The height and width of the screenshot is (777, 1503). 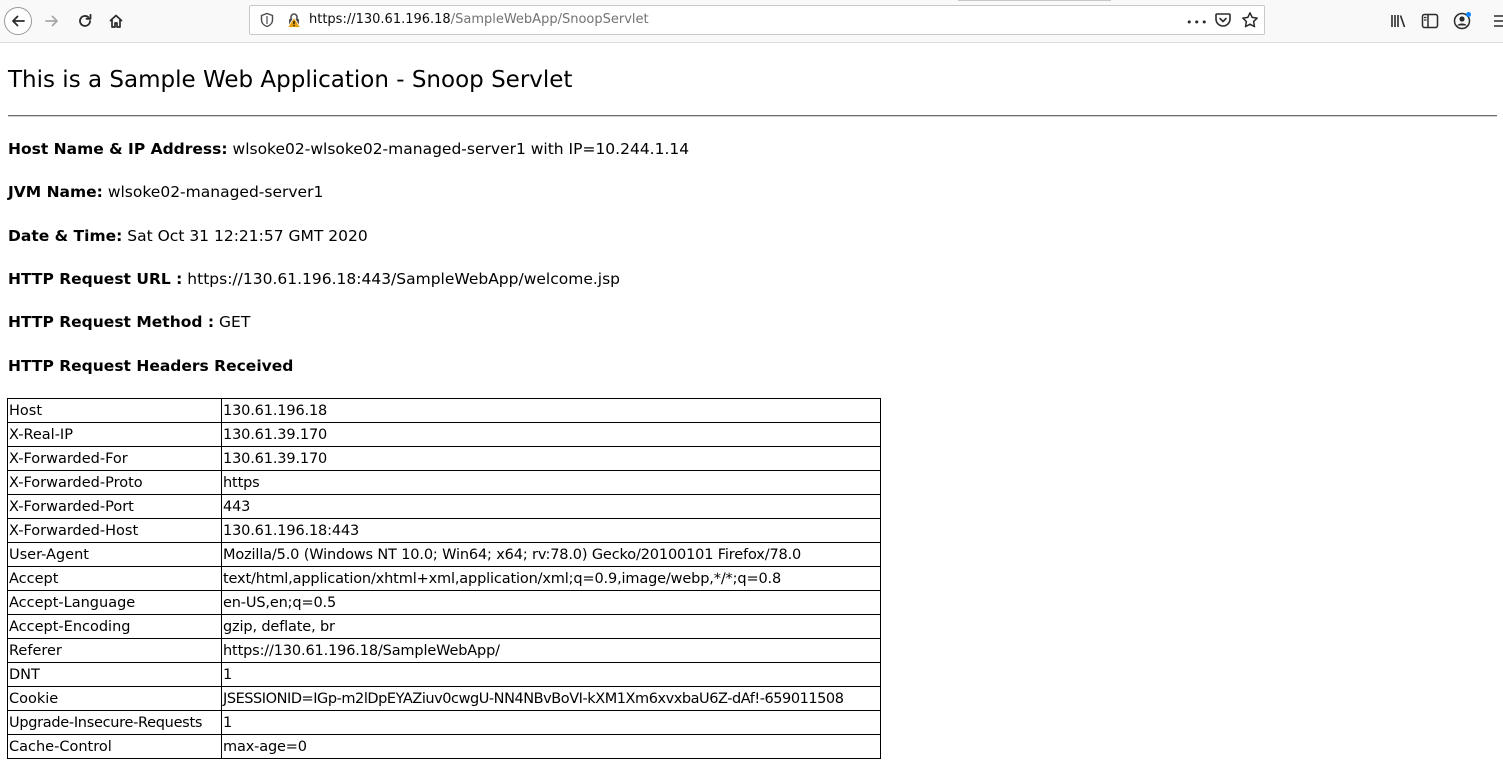 What do you see at coordinates (114, 554) in the screenshot?
I see `header-name: User-Agent` at bounding box center [114, 554].